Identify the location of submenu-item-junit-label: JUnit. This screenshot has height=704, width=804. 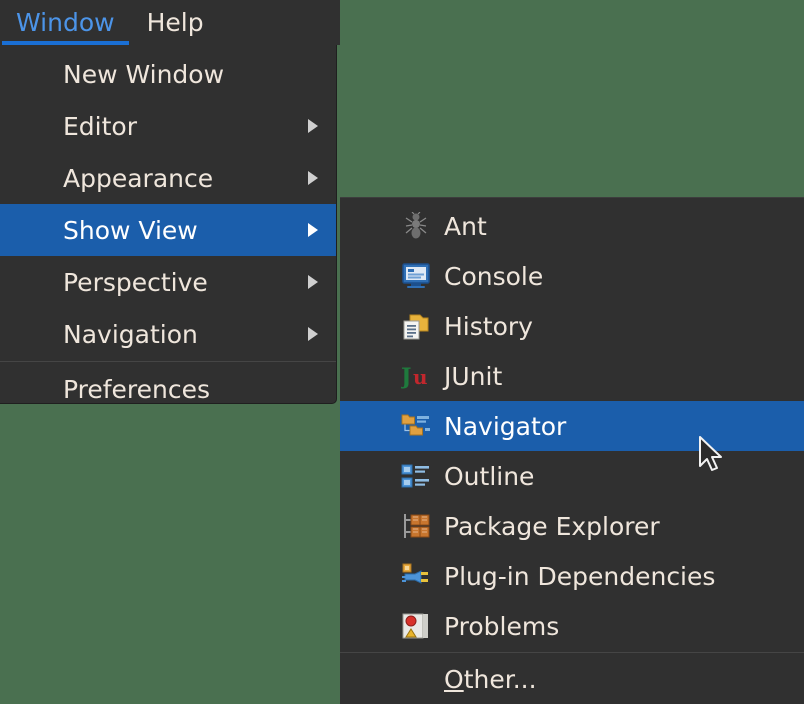
(473, 376).